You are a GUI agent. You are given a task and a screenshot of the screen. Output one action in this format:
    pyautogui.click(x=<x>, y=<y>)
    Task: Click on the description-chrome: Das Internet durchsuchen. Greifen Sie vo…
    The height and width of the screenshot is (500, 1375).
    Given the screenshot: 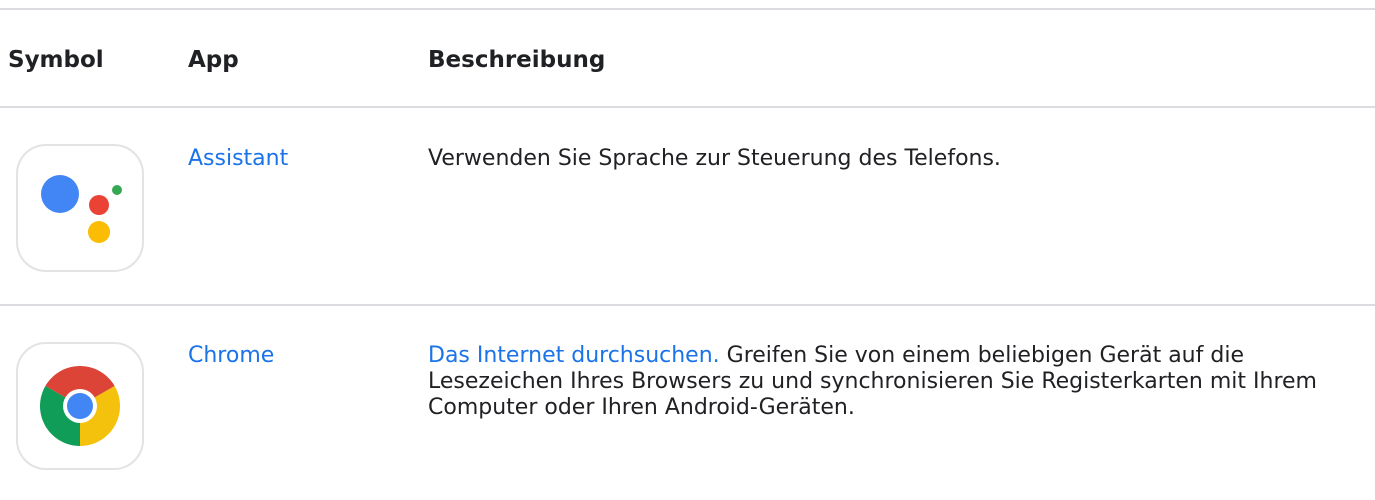 What is the action you would take?
    pyautogui.click(x=898, y=382)
    